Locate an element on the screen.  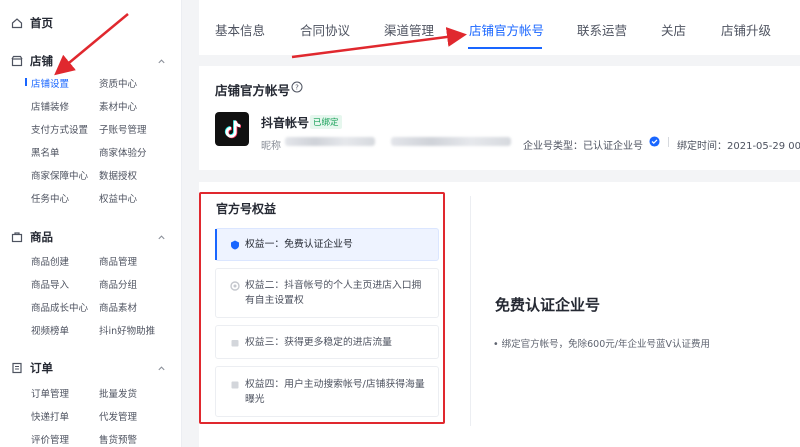
sidebar-item-reviews: 评价管理 is located at coordinates (50, 439).